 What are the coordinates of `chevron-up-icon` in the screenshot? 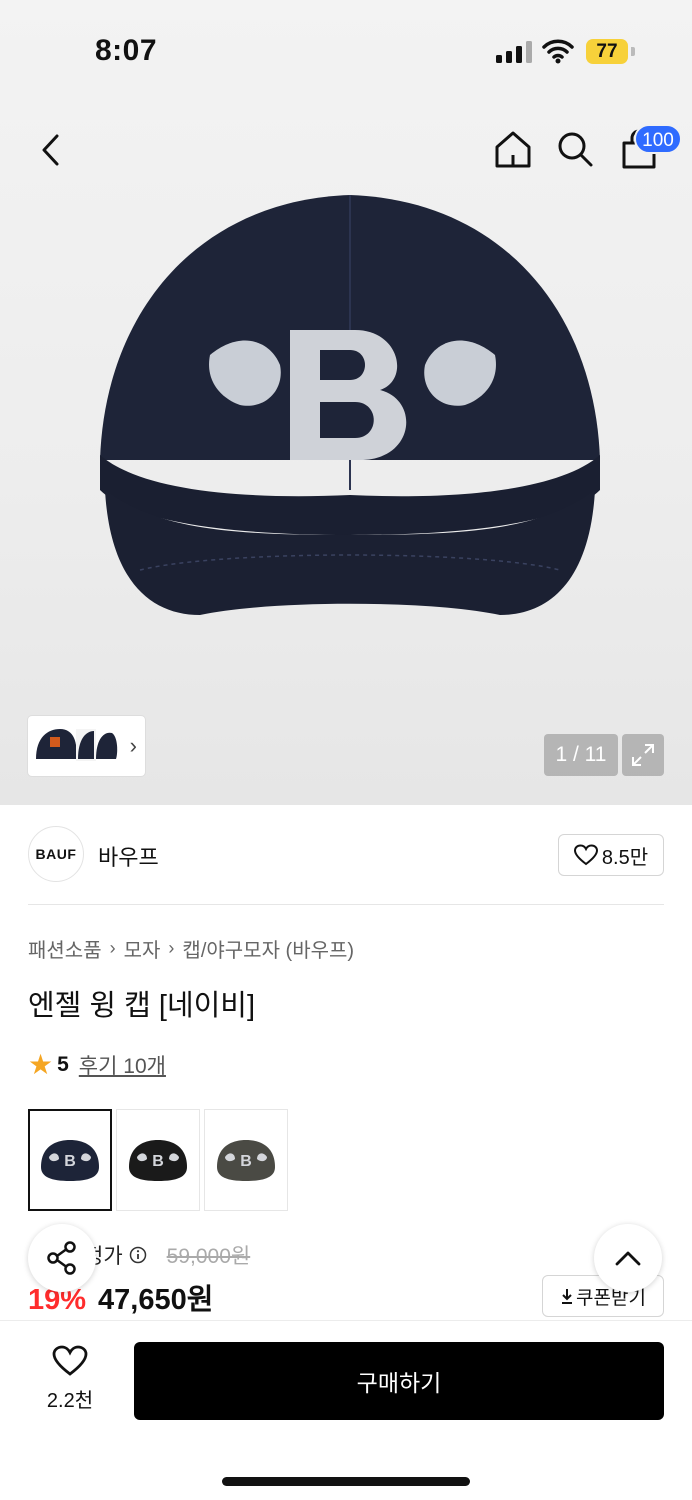 It's located at (628, 1258).